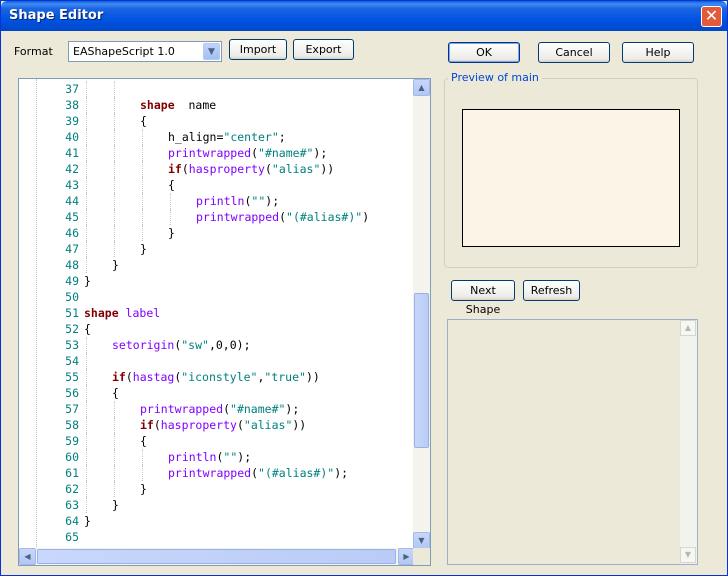 The height and width of the screenshot is (576, 728). Describe the element at coordinates (495, 77) in the screenshot. I see `preview-group-label: Preview of main` at that location.